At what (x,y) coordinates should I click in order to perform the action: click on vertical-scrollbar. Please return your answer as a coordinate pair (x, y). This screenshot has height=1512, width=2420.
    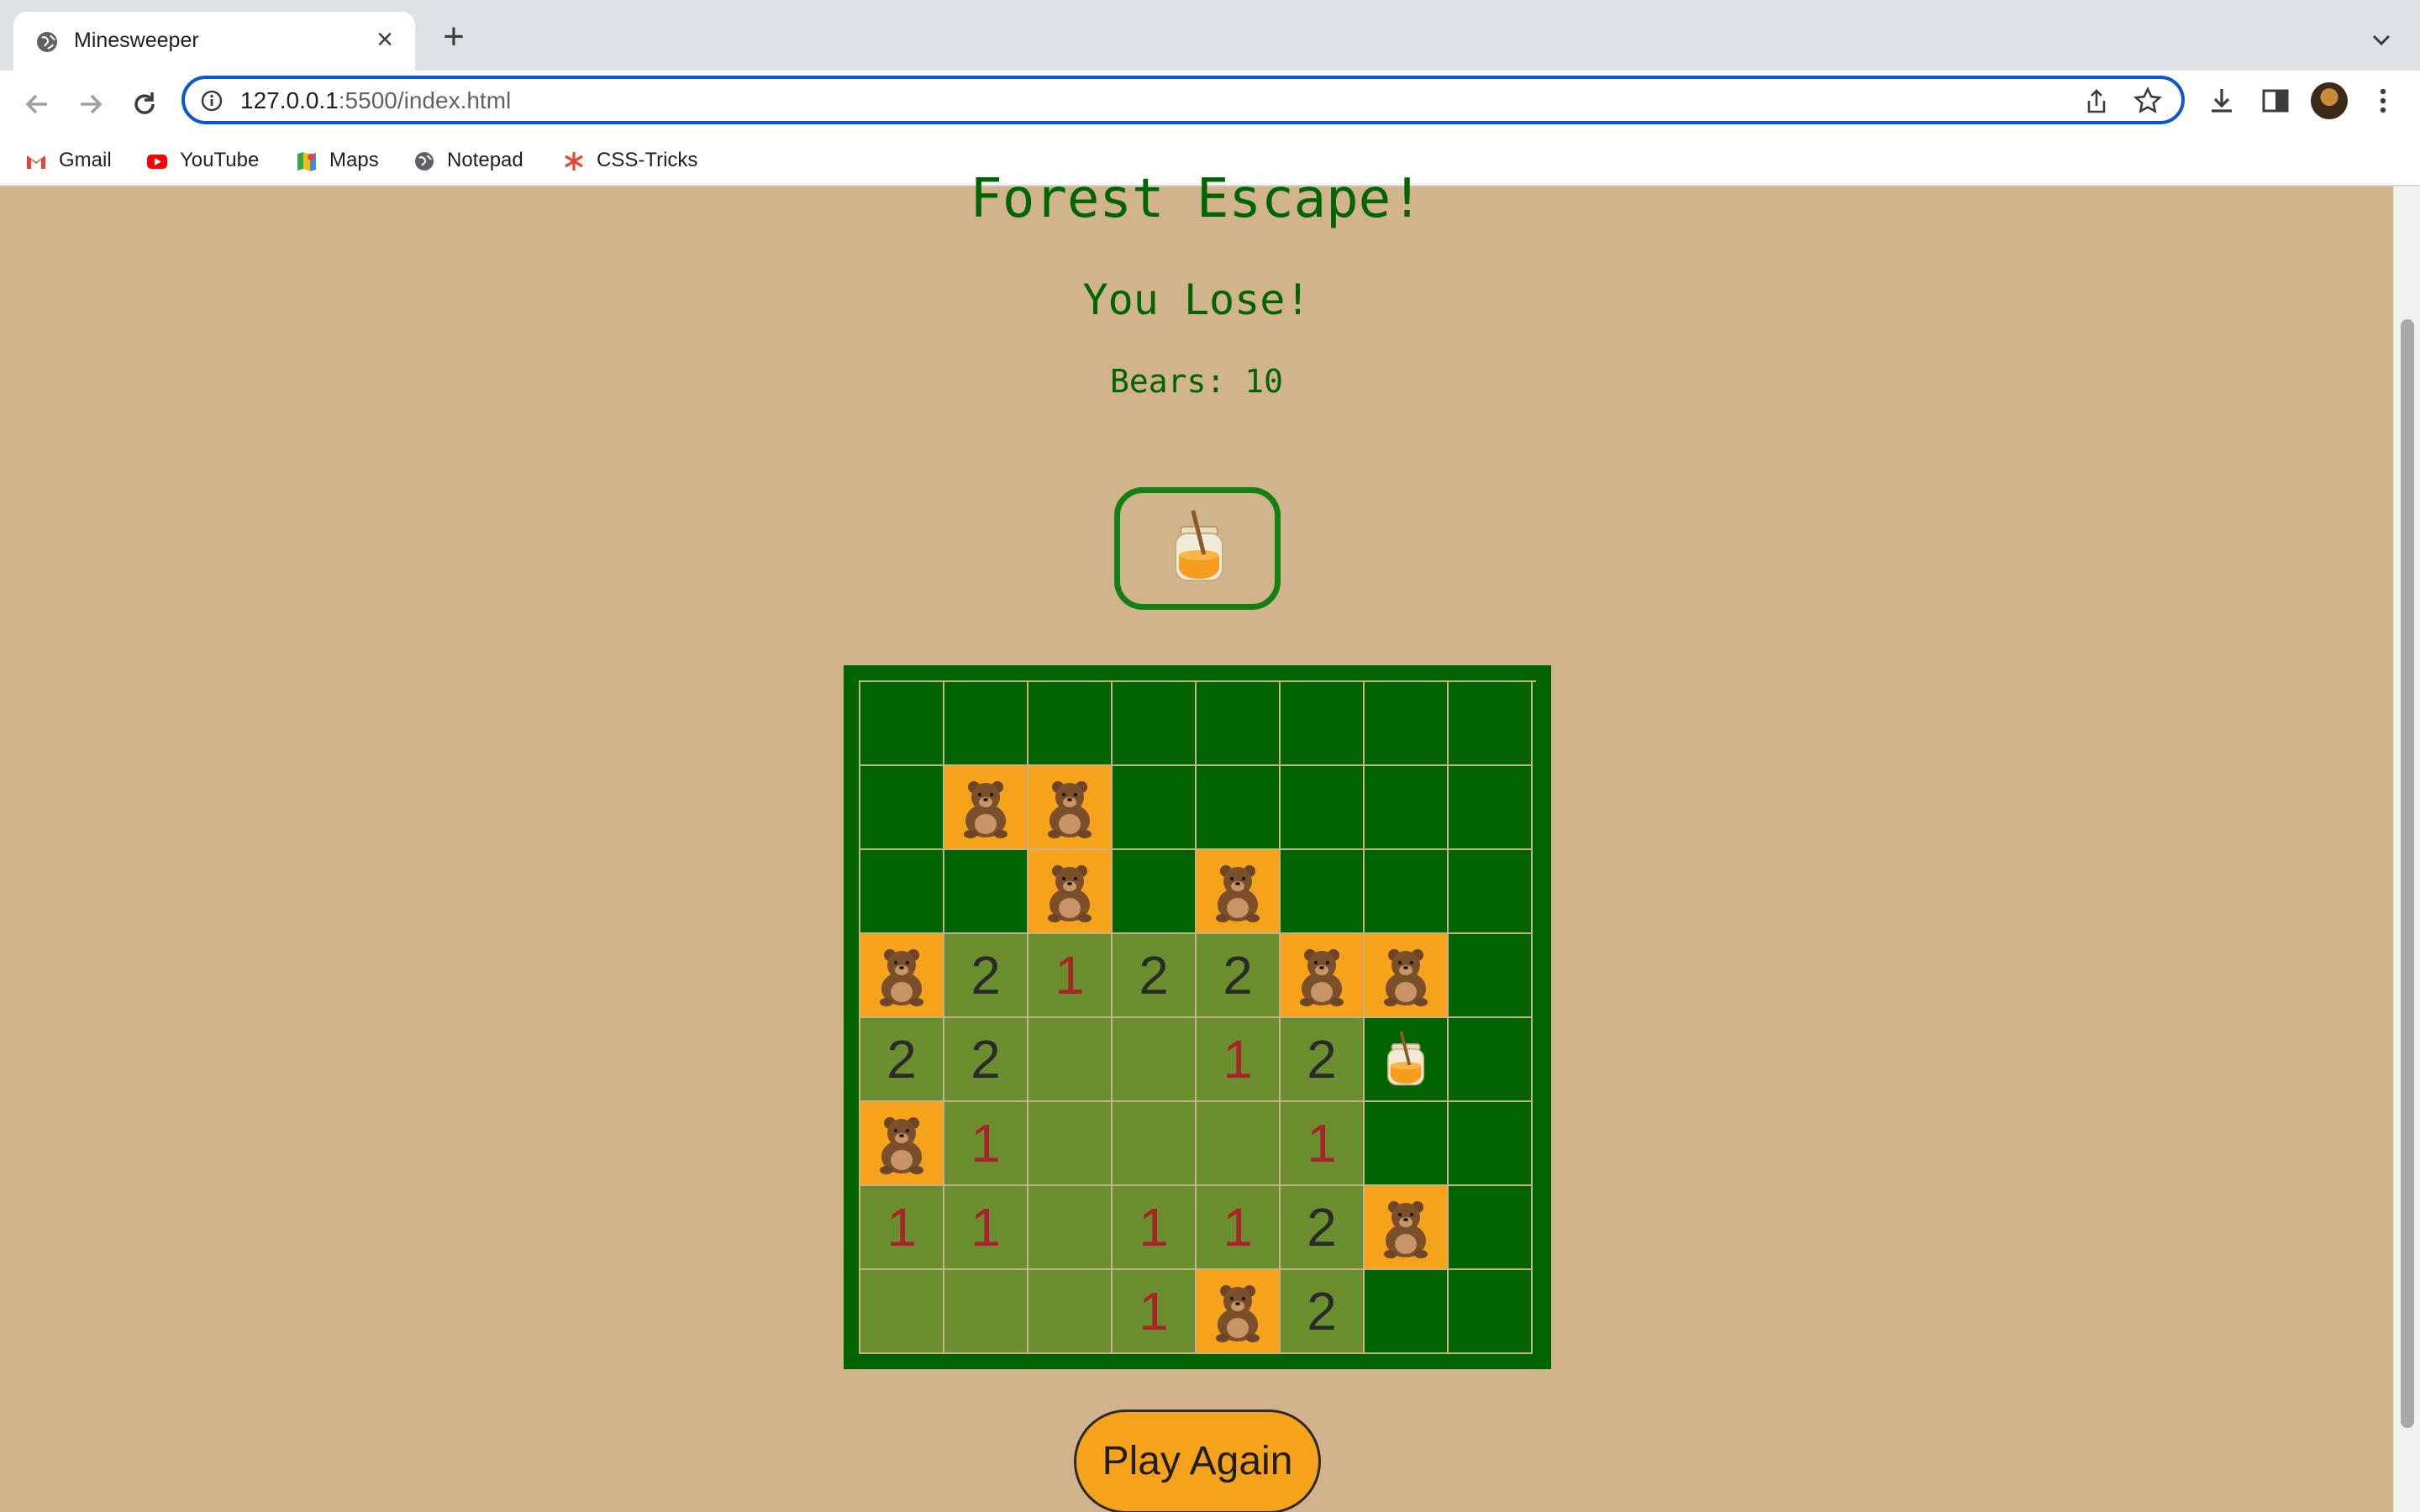
    Looking at the image, I should click on (2406, 849).